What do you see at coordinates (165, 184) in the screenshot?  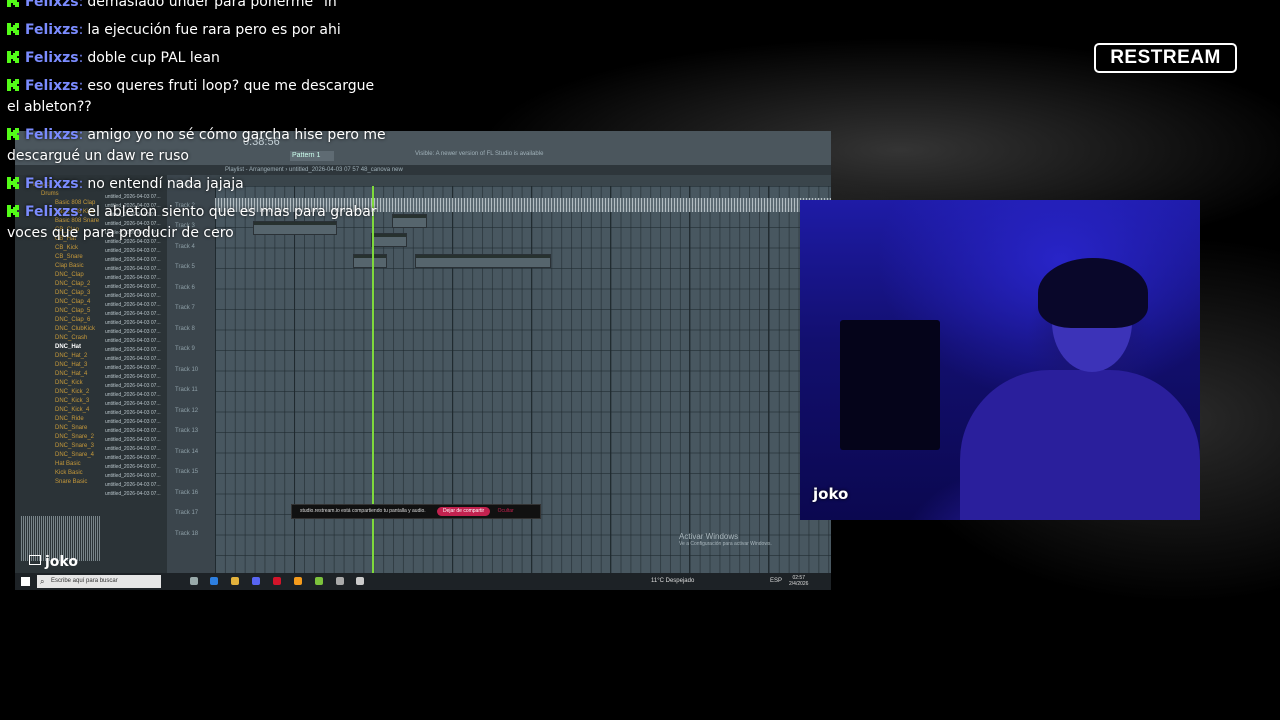 I see `chat-text: no entendí nada jajaja` at bounding box center [165, 184].